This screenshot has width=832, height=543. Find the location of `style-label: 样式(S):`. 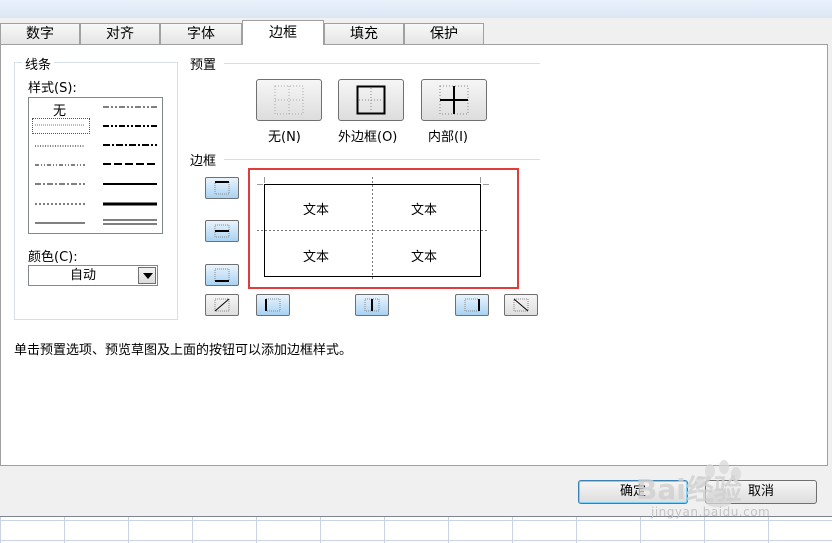

style-label: 样式(S): is located at coordinates (52, 88).